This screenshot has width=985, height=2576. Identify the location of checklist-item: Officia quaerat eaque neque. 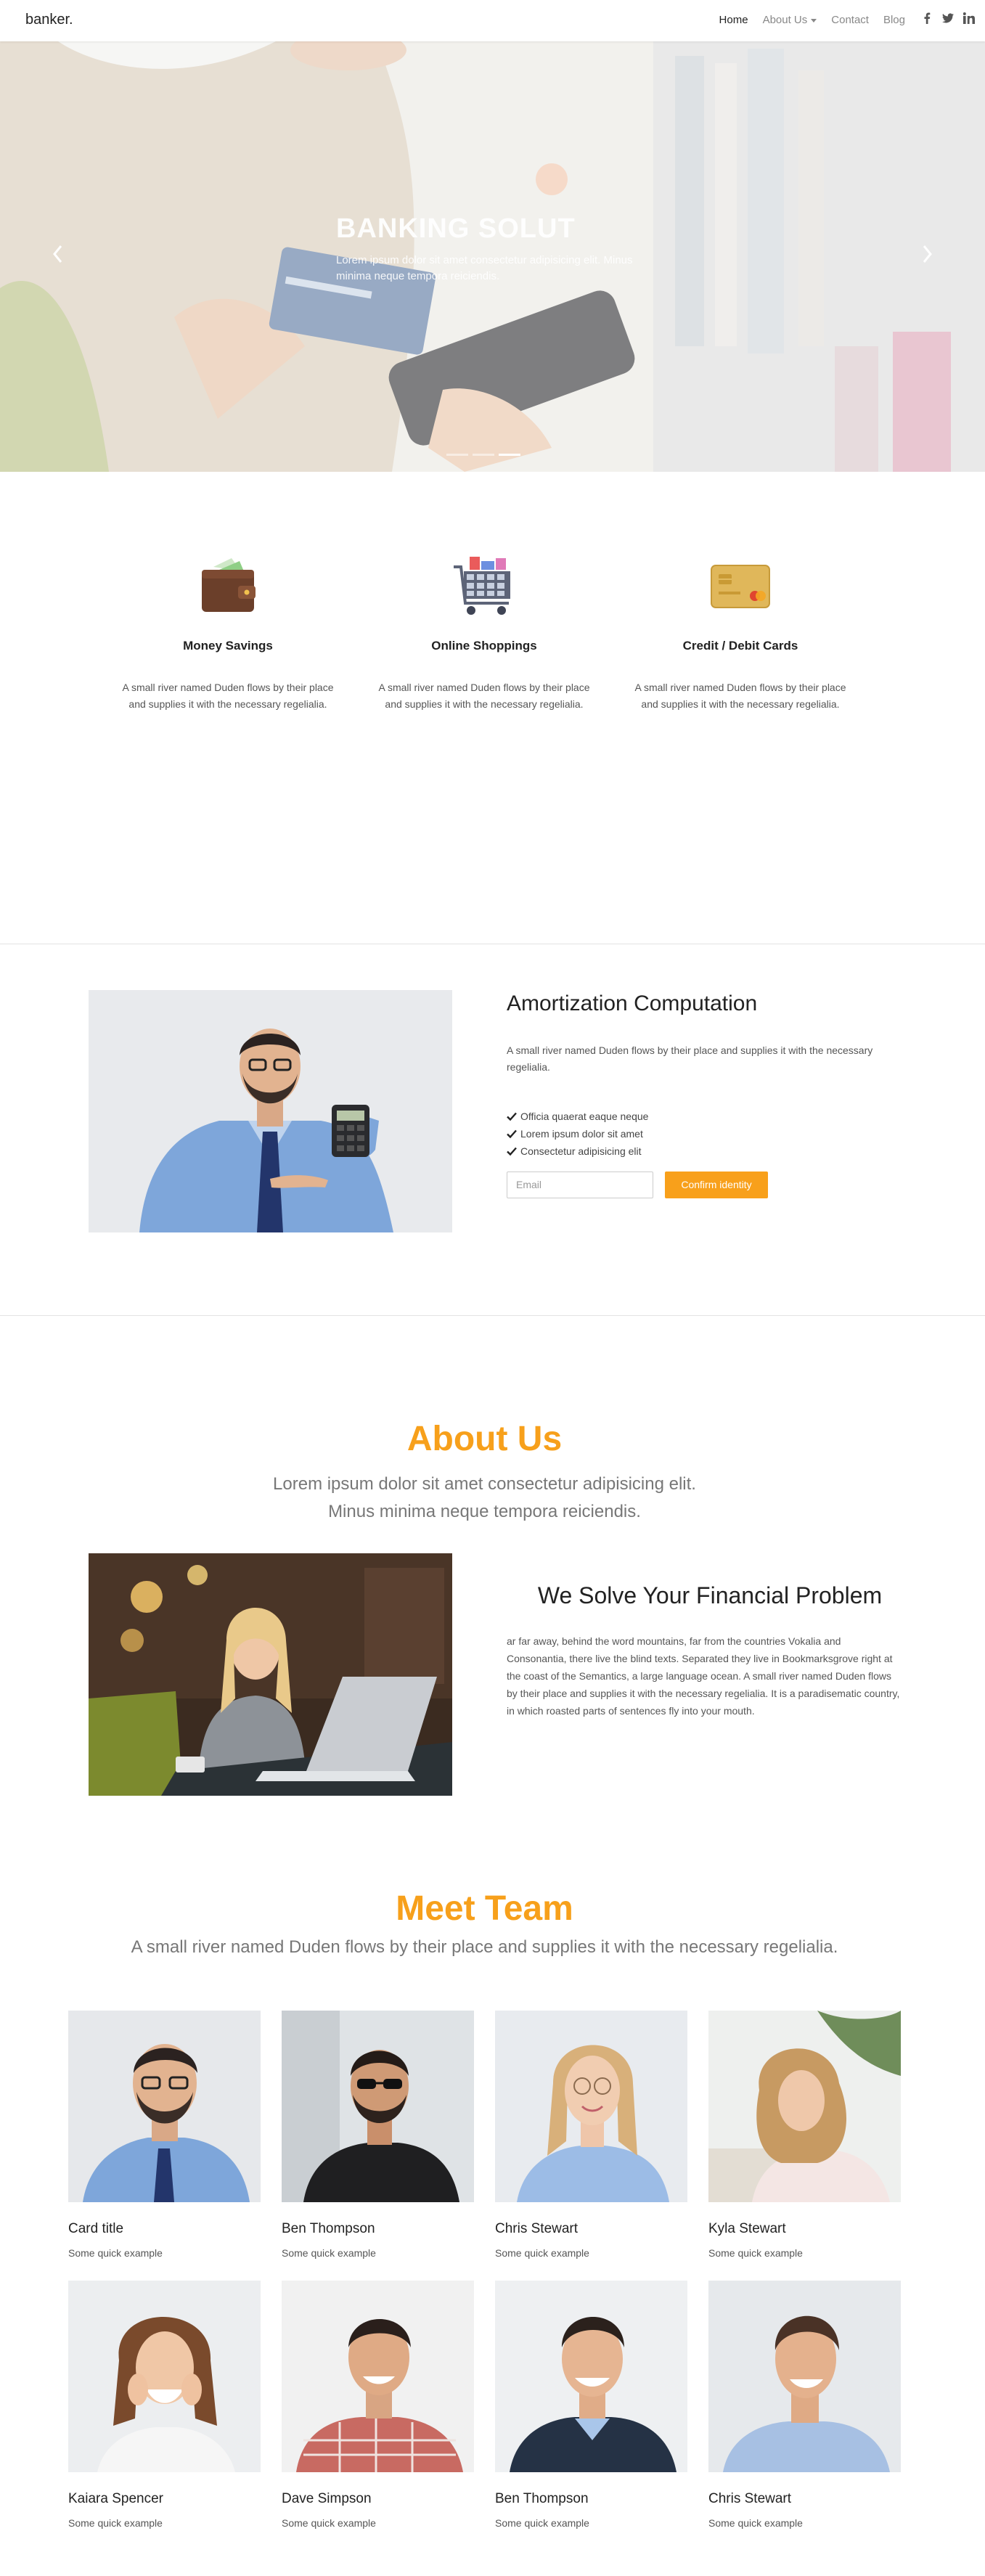
(577, 1117).